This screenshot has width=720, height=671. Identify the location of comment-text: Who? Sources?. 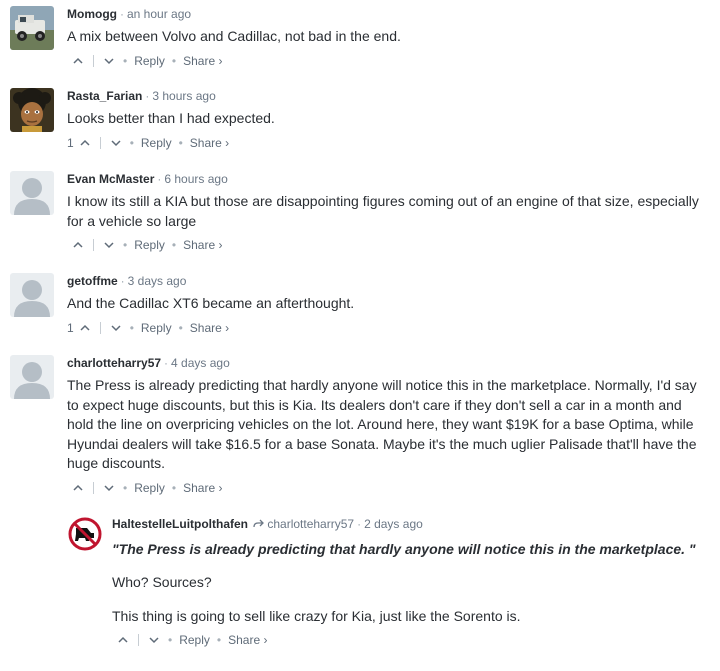
(162, 582).